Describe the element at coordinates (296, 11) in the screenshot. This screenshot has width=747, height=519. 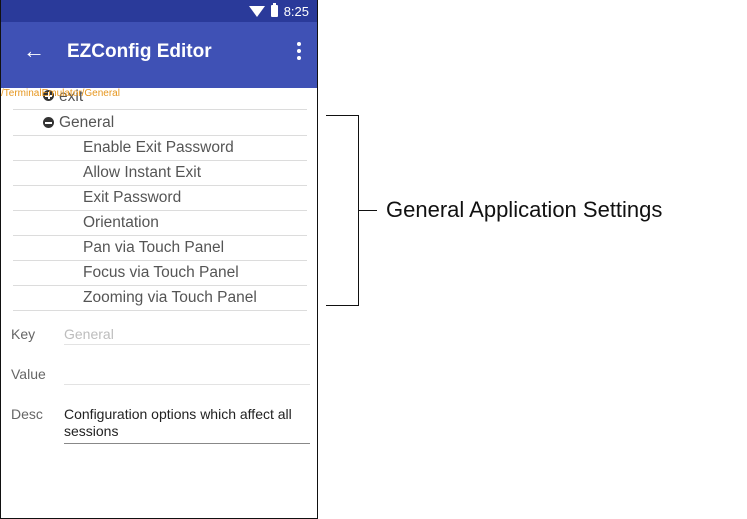
I see `status-time: 8:25` at that location.